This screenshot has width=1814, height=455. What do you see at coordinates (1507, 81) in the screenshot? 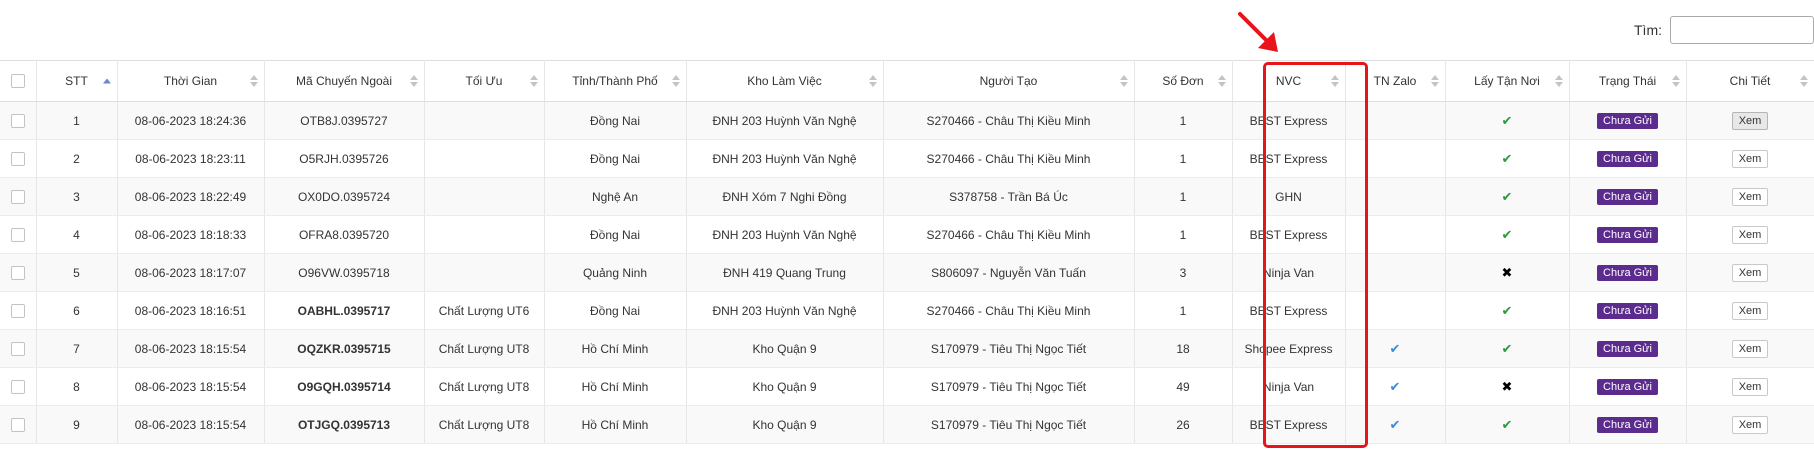
I see `column-header-lay-tan-noi: Lấy Tận Nơi` at bounding box center [1507, 81].